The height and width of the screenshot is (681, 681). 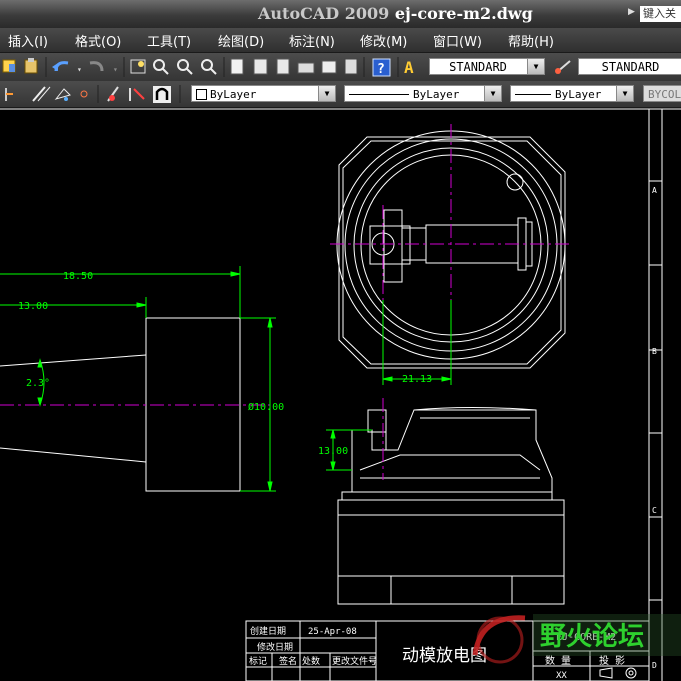 I want to click on menu-draw: 绘图(D), so click(x=241, y=40).